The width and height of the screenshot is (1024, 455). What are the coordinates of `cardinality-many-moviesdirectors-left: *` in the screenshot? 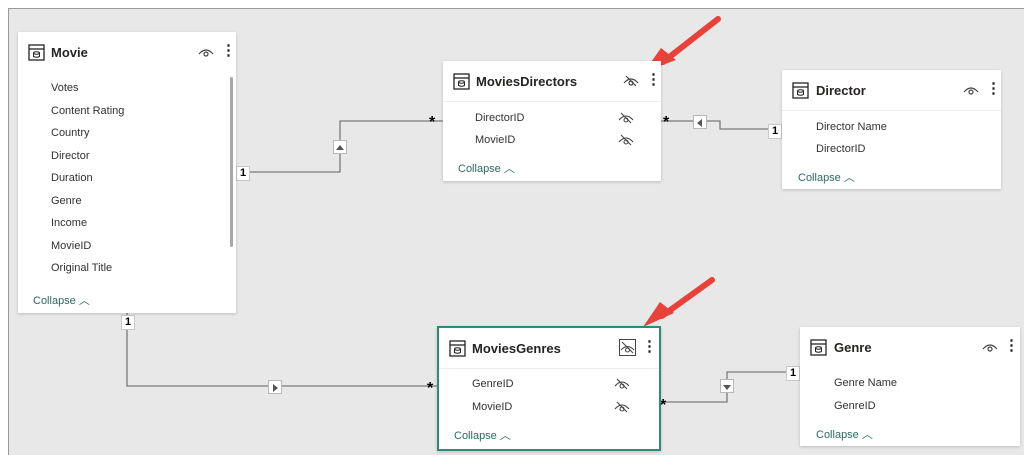 It's located at (432, 122).